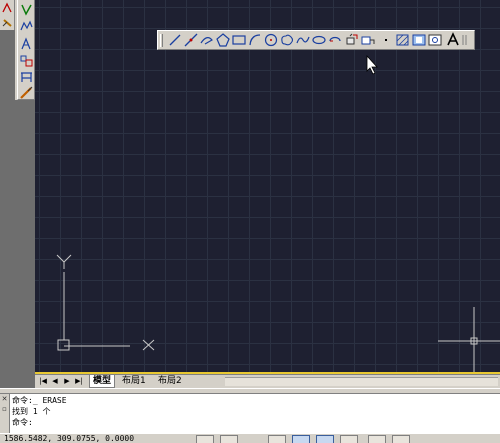 The image size is (500, 443). I want to click on revision-cloud-icon, so click(287, 40).